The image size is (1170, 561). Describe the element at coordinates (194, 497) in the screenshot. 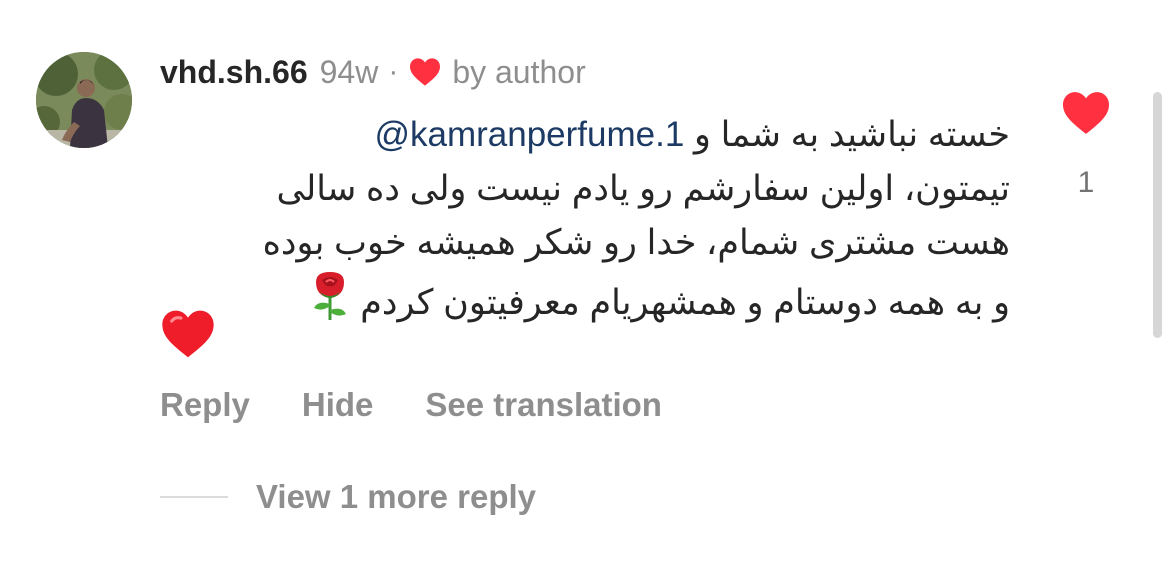

I see `replies-divider` at that location.